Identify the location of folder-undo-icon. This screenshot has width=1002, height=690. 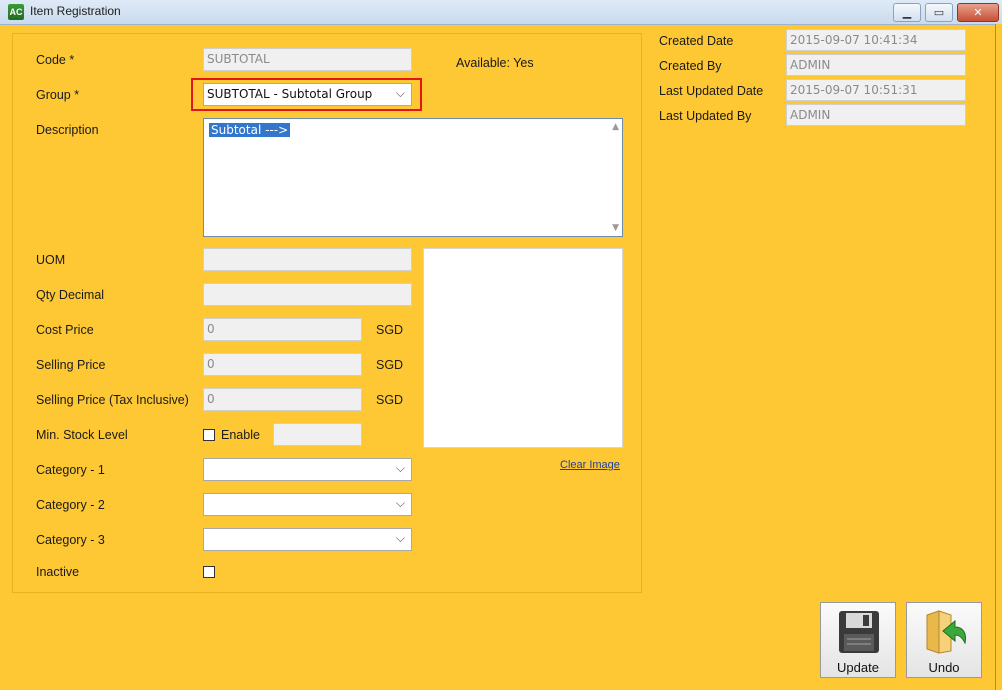
(946, 632).